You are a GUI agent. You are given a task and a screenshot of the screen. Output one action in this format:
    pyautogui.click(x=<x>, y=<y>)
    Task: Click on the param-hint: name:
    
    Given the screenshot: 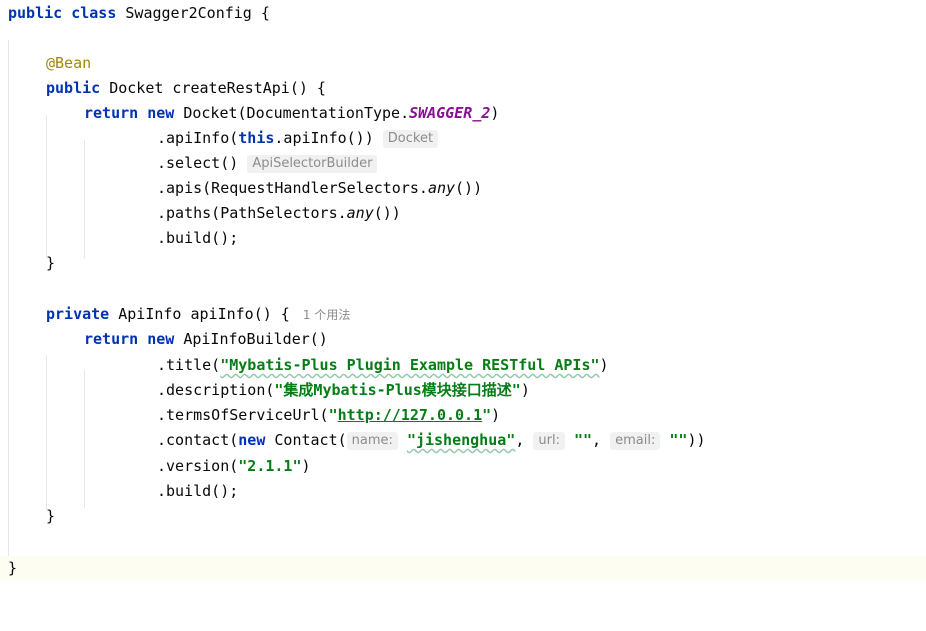 What is the action you would take?
    pyautogui.click(x=372, y=441)
    